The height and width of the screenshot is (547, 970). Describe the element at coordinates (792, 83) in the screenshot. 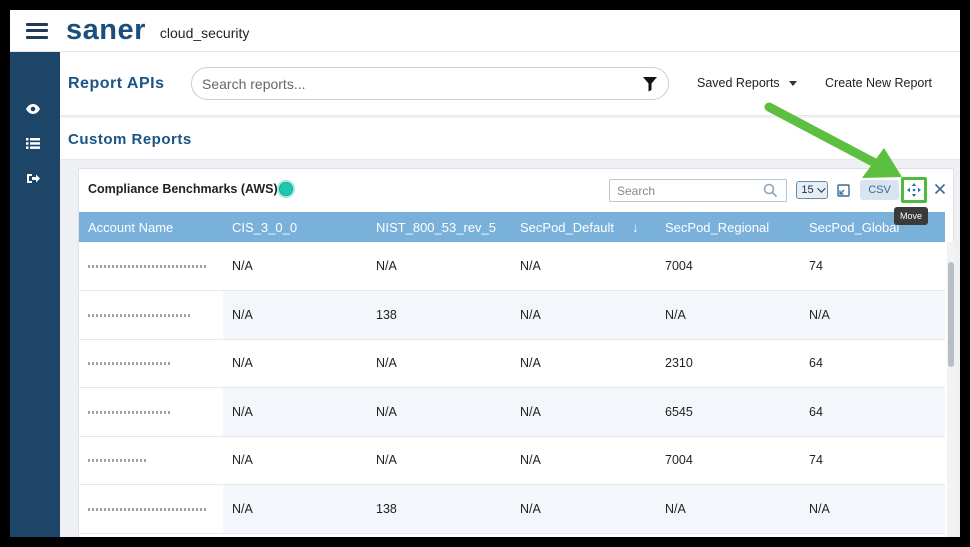

I see `caret-down-icon` at that location.